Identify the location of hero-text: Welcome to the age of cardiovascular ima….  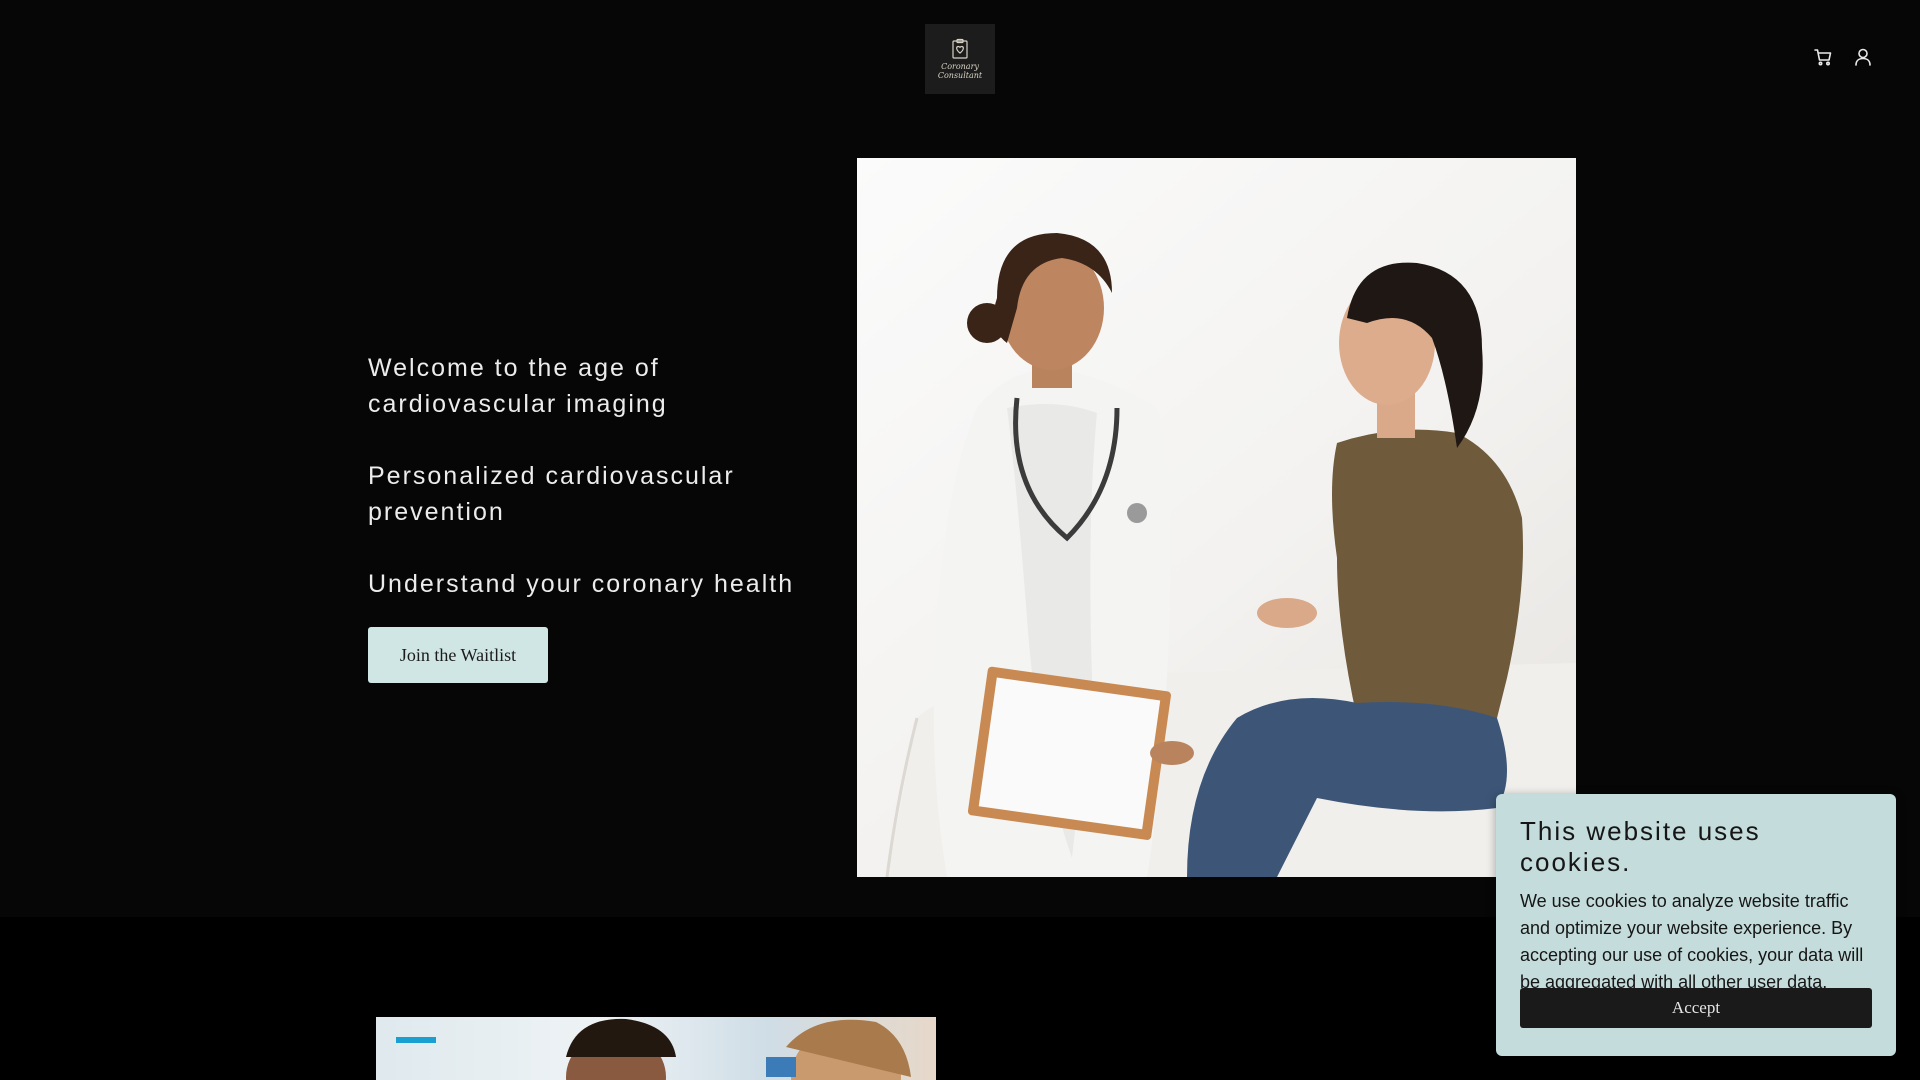
(588, 494).